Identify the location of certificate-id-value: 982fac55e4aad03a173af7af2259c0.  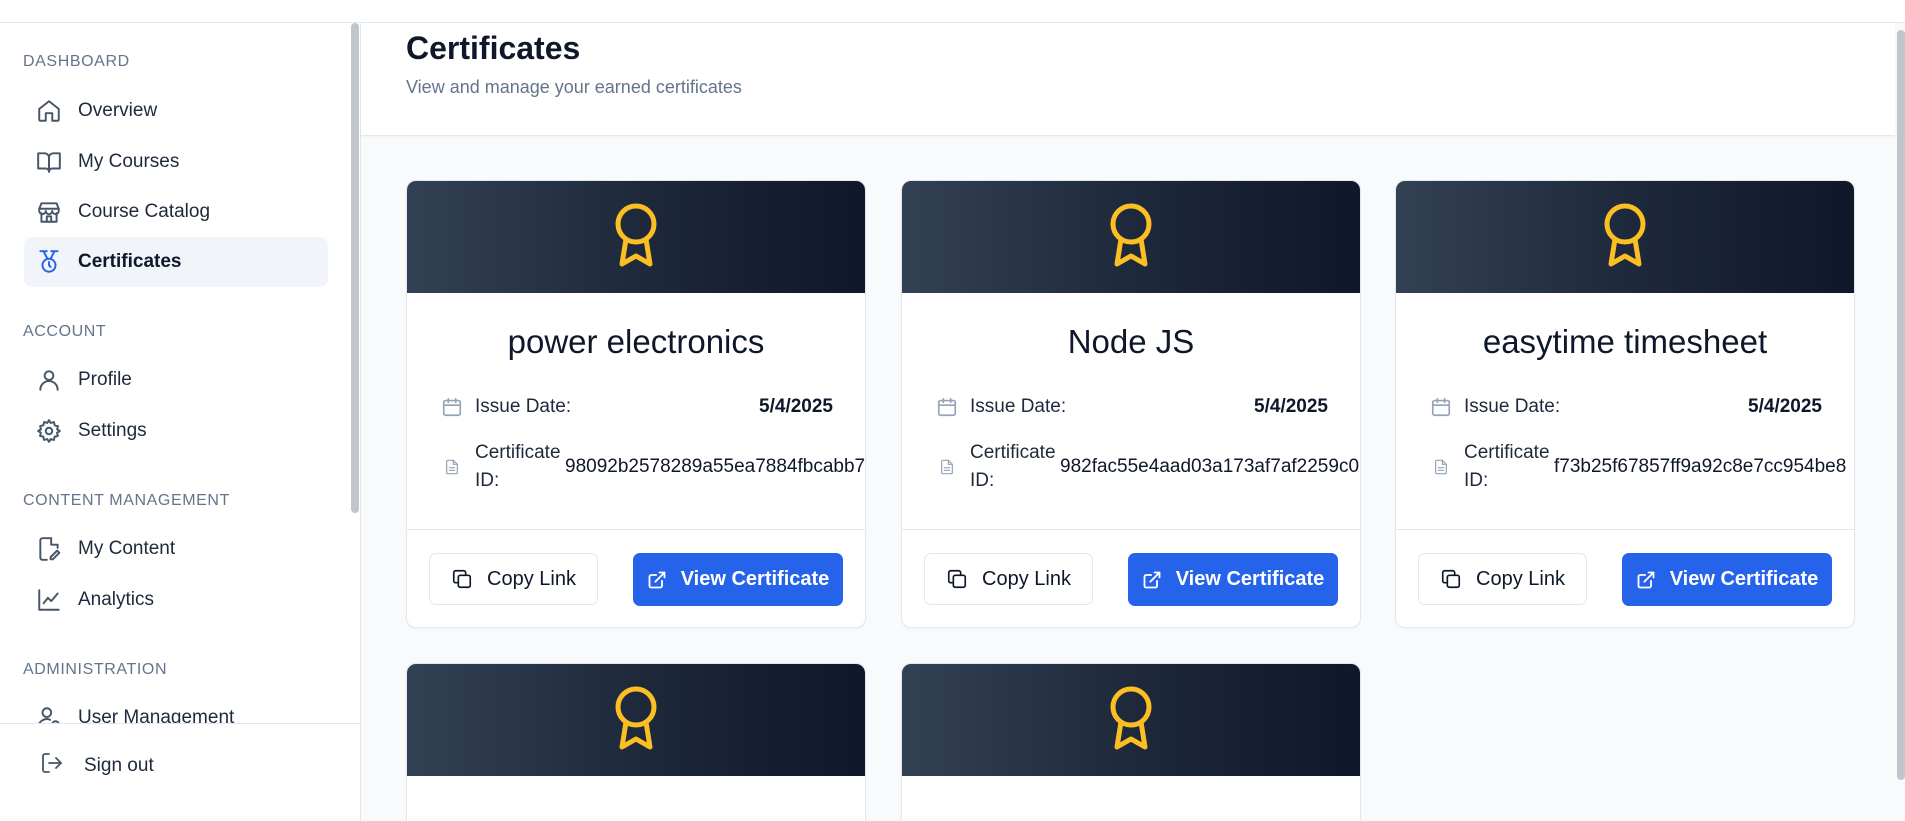
(1210, 466).